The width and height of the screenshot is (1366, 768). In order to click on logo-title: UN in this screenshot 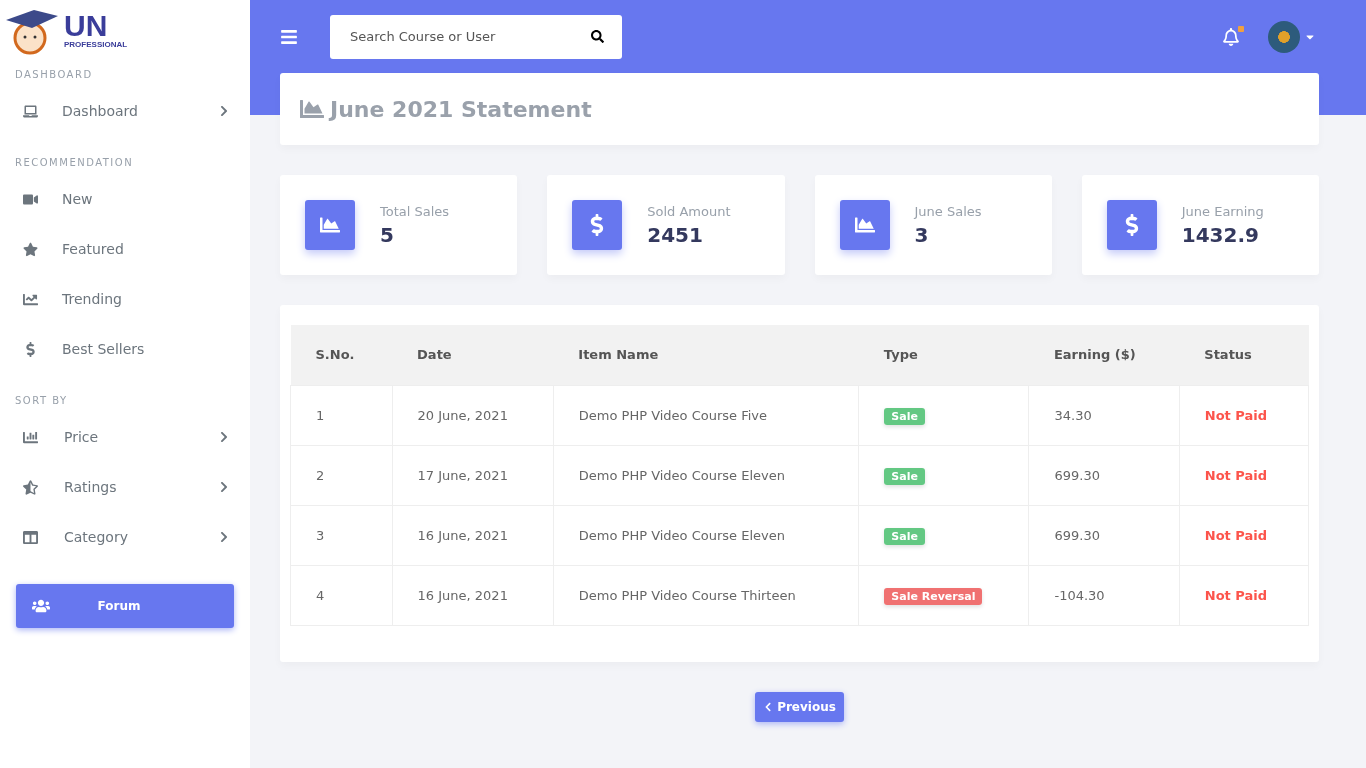, I will do `click(86, 26)`.